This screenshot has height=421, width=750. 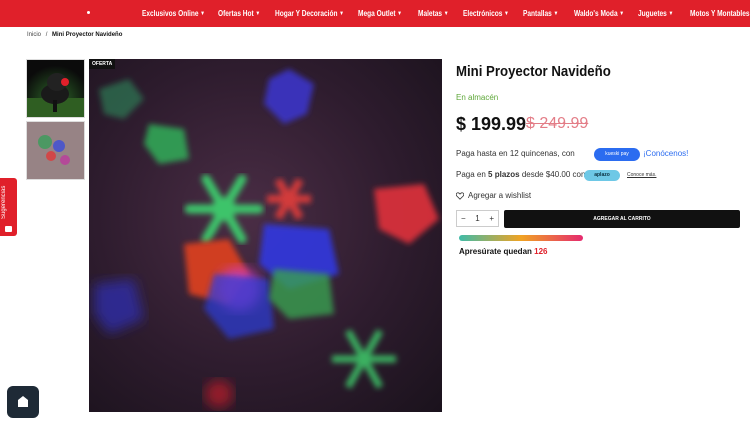 What do you see at coordinates (34, 35) in the screenshot?
I see `breadcrumb-home-link: Inicio` at bounding box center [34, 35].